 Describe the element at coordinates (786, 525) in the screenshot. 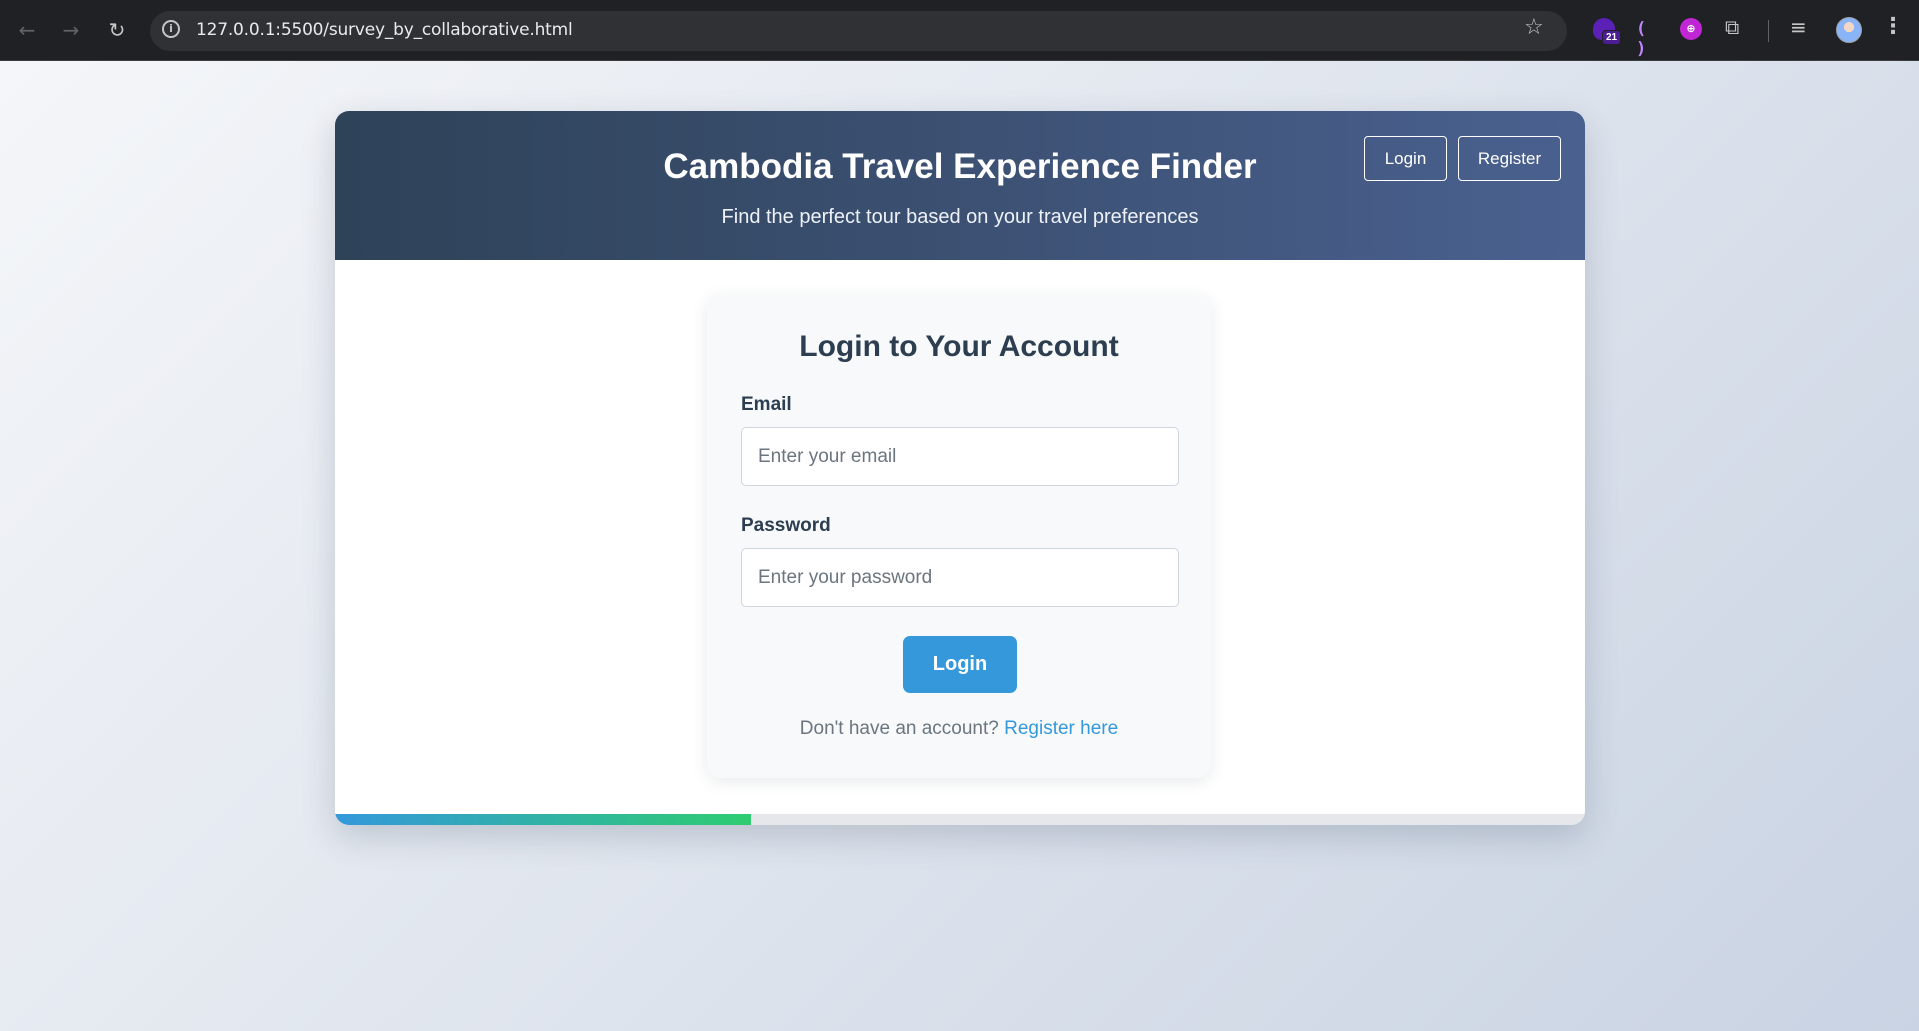

I see `password-label: Password` at that location.